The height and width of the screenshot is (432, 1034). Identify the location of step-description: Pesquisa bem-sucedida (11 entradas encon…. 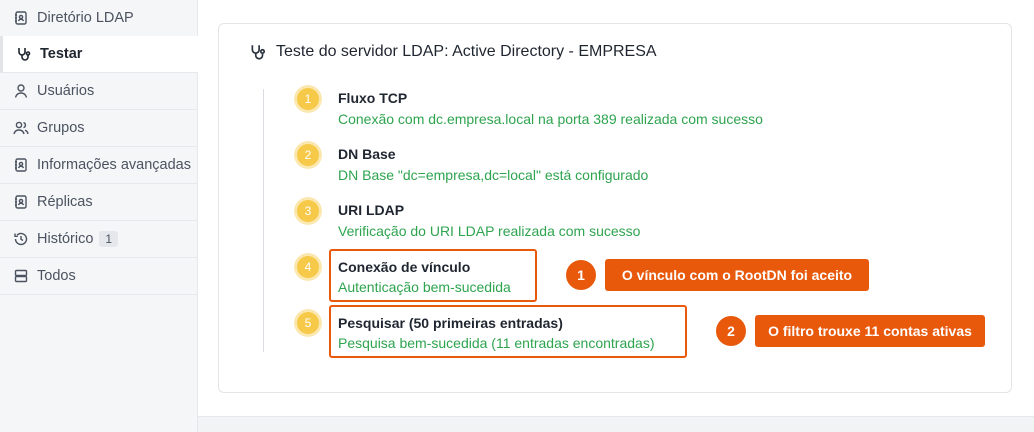
(496, 343).